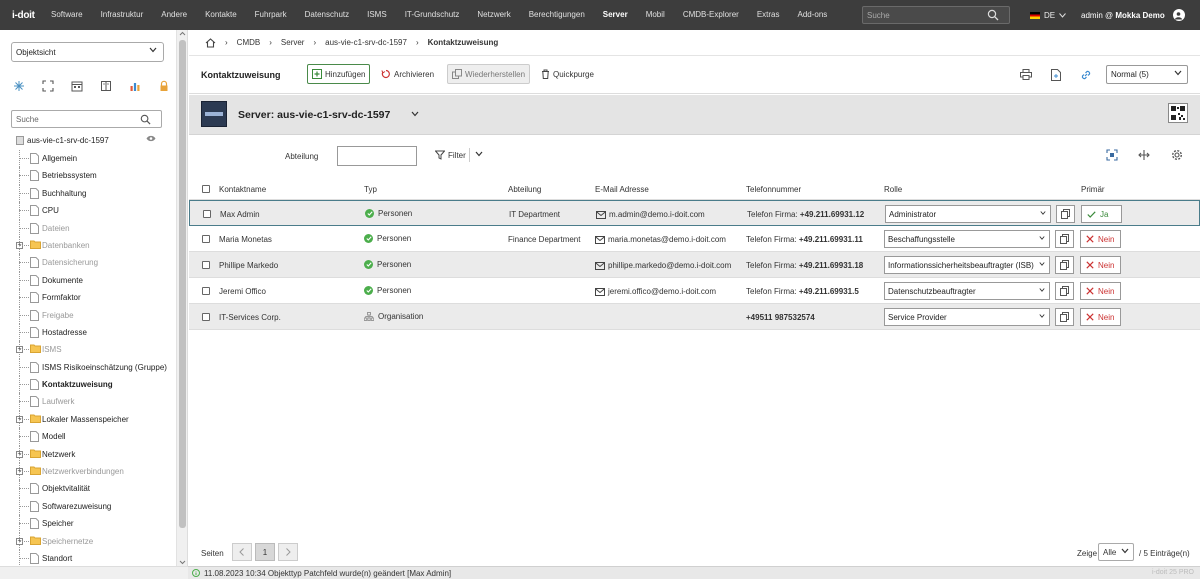  I want to click on breadcrumb-server: Server, so click(293, 42).